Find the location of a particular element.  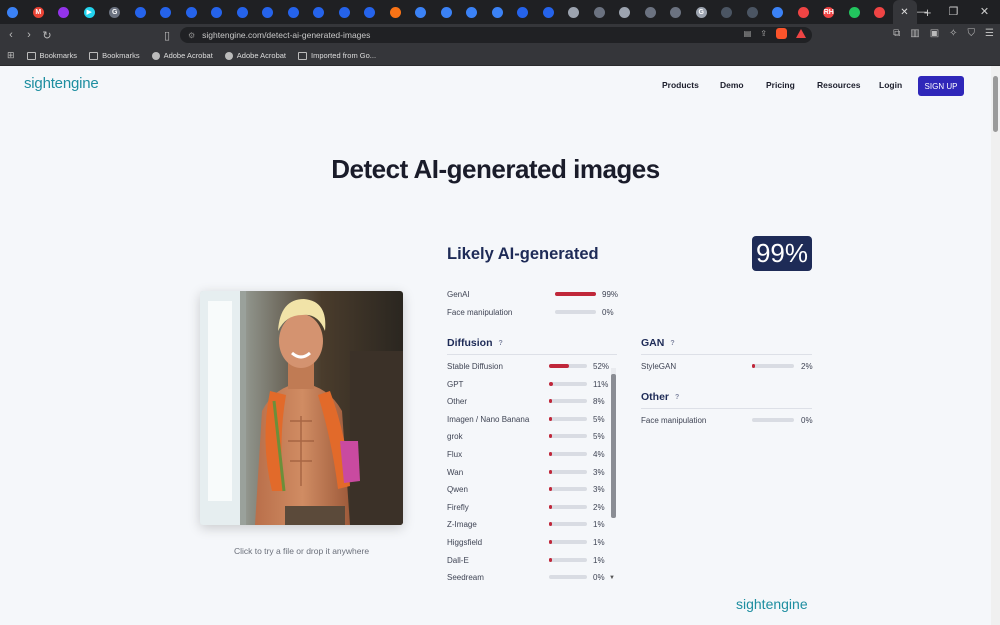

leo-ai-icon: ✧ is located at coordinates (953, 33).